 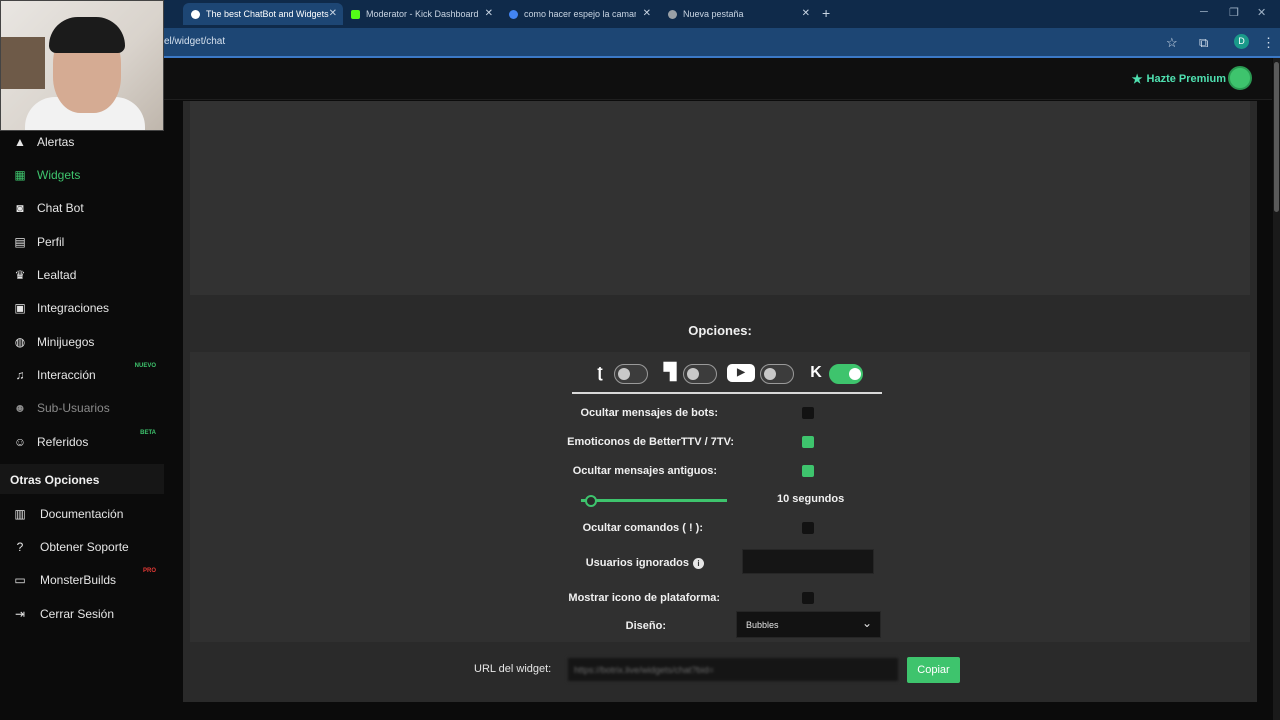 I want to click on streamer-headphones, so click(x=87, y=35).